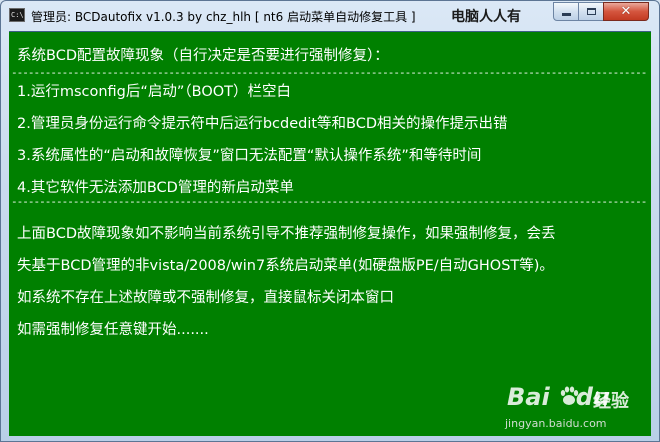 The image size is (660, 442). I want to click on separator-top, so click(329, 73).